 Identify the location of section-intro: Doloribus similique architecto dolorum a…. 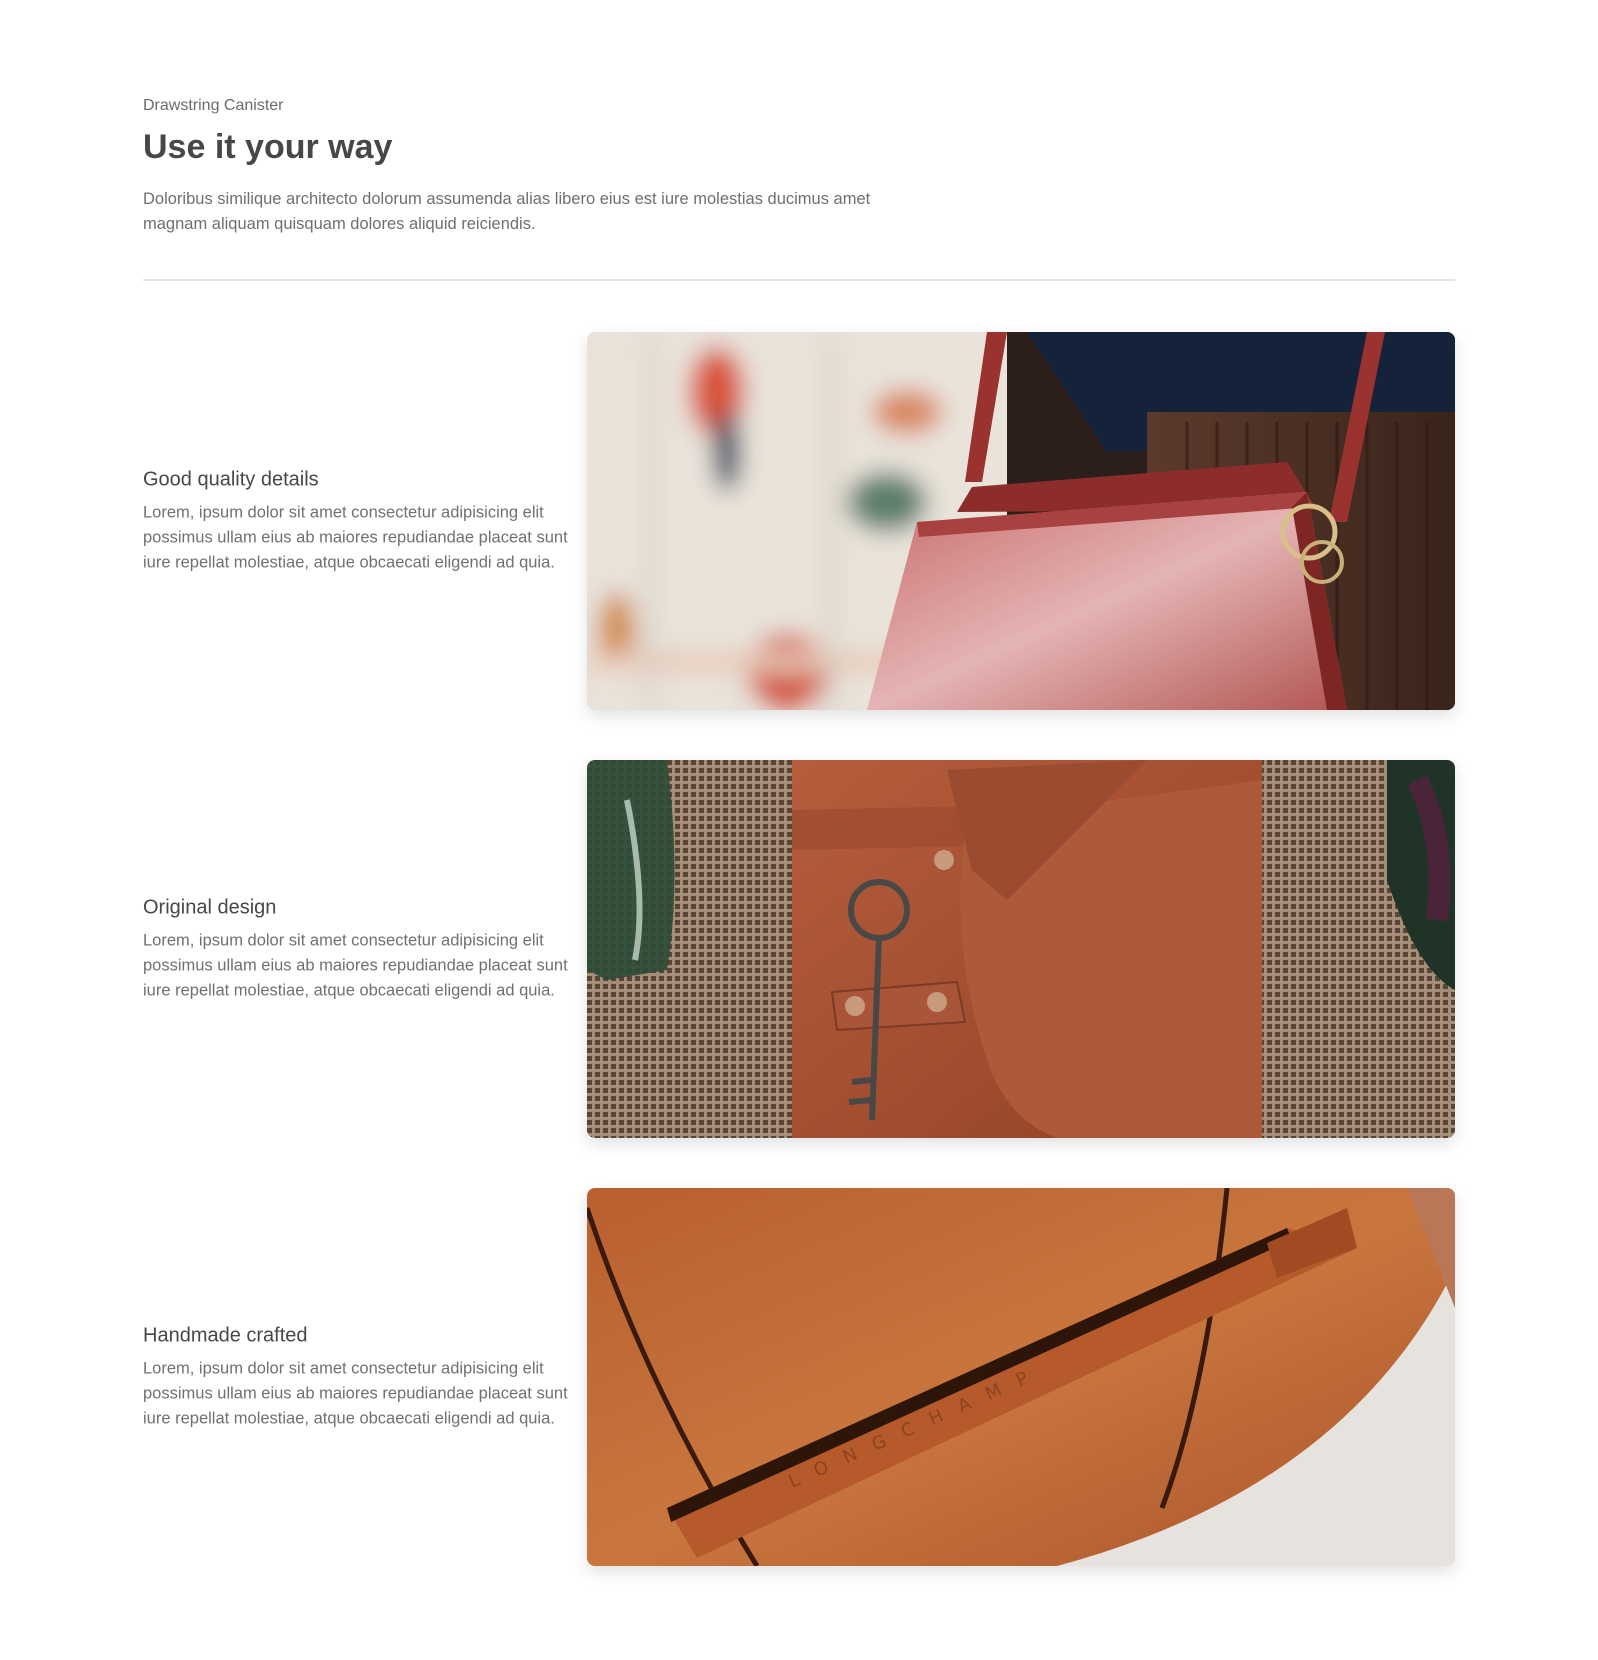
(507, 211).